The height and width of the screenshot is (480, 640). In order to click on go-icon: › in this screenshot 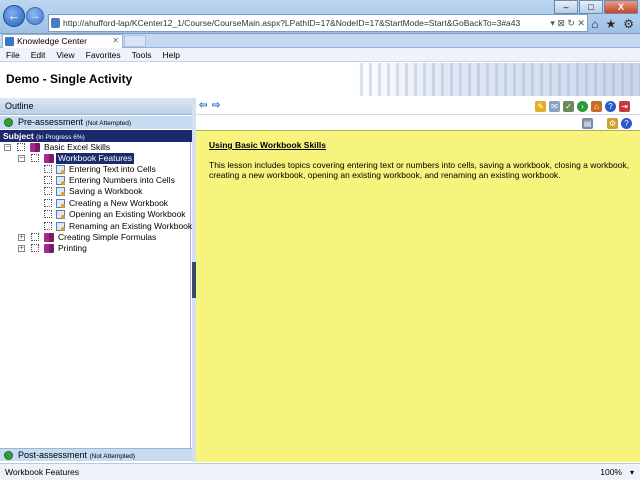, I will do `click(582, 106)`.